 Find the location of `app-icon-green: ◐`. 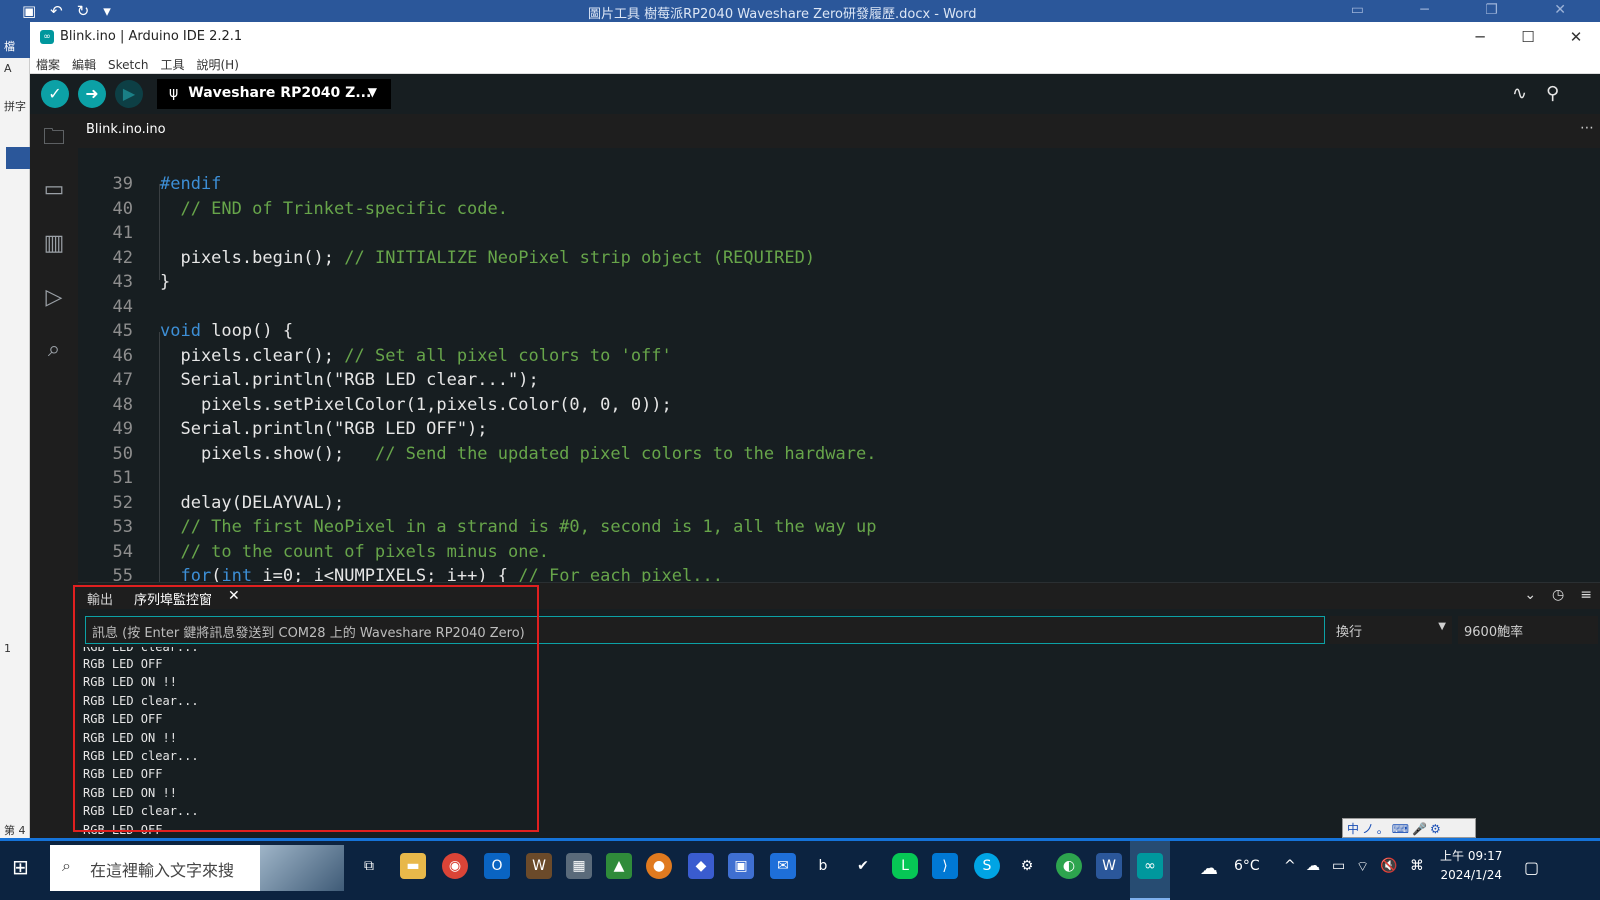

app-icon-green: ◐ is located at coordinates (1069, 866).